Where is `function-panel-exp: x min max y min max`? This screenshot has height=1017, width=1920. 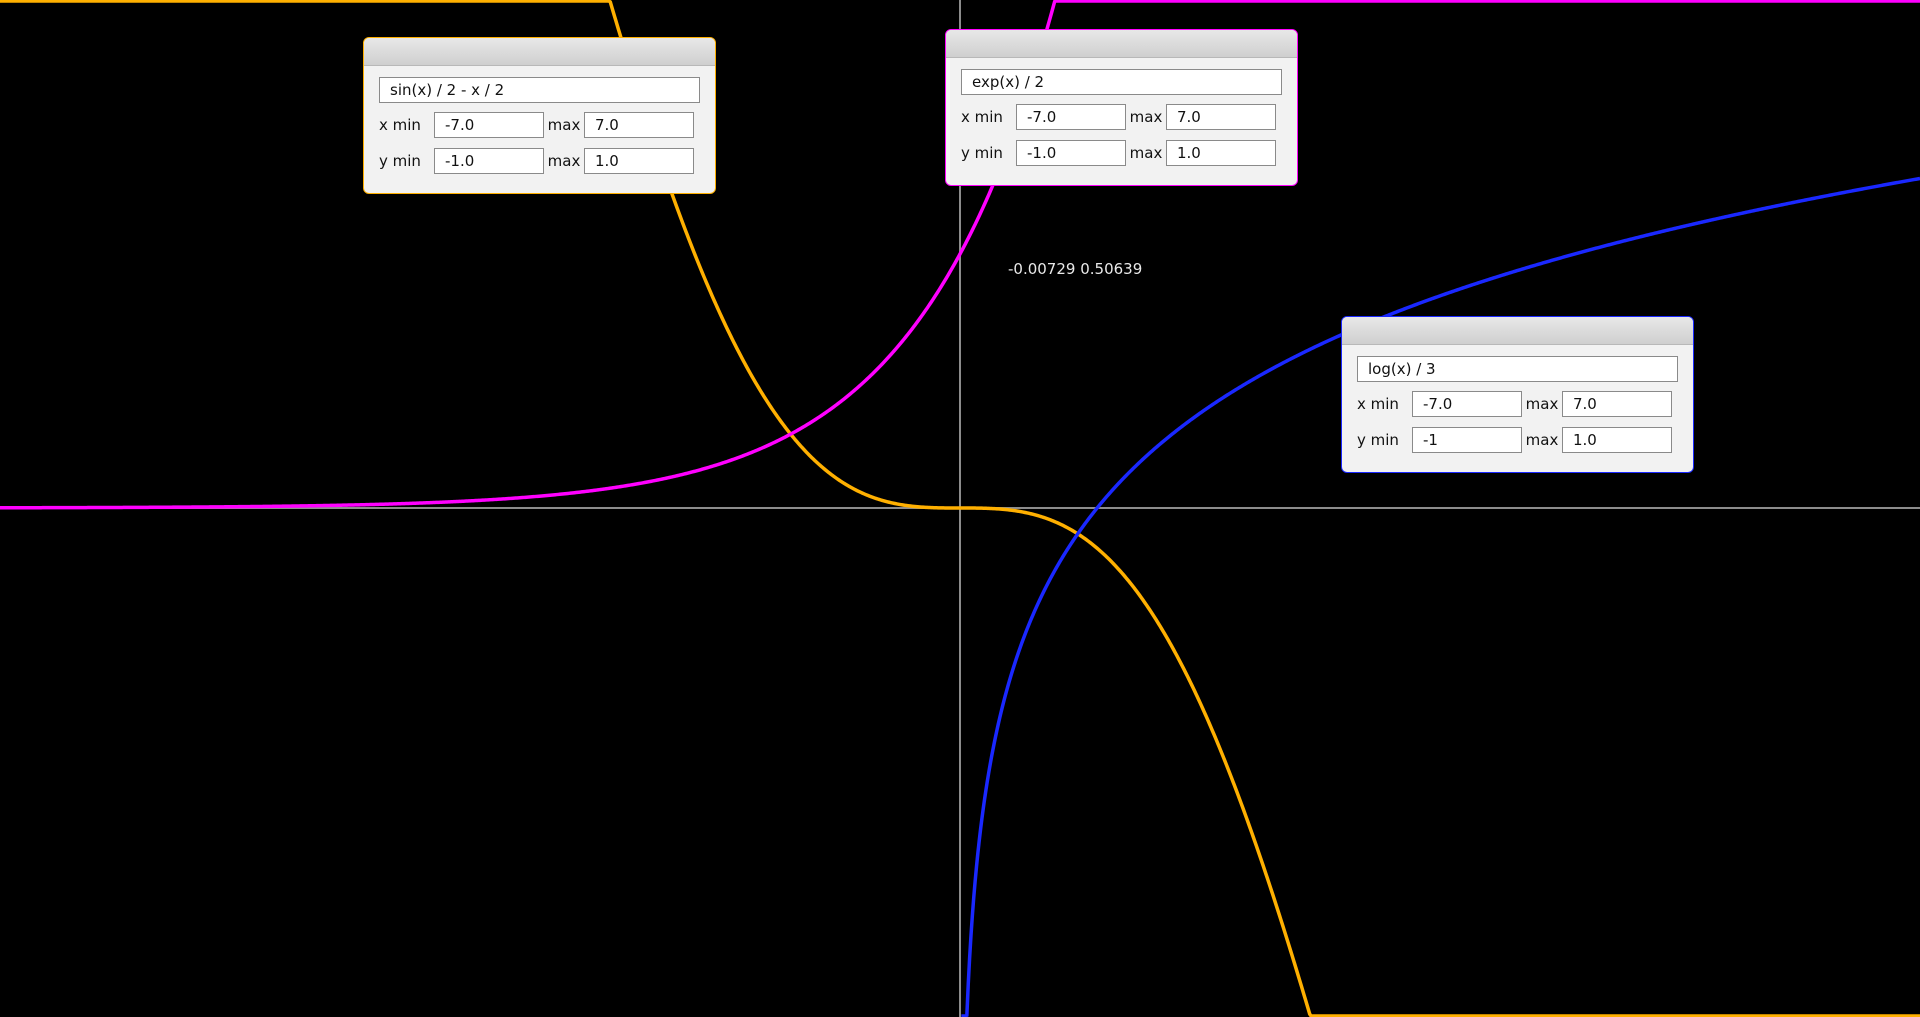
function-panel-exp: x min max y min max is located at coordinates (1121, 107).